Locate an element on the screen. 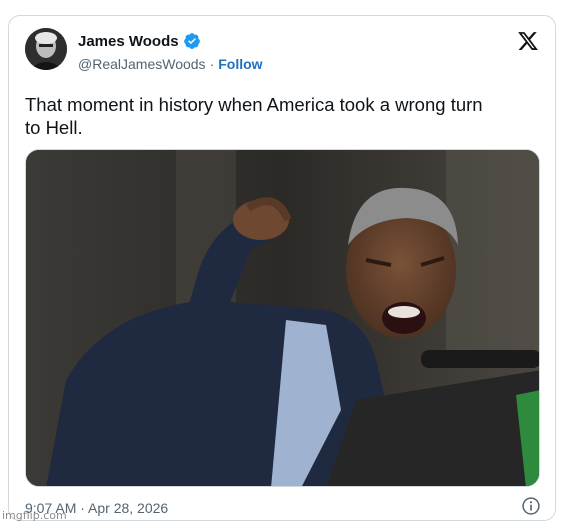  info-icon is located at coordinates (531, 506).